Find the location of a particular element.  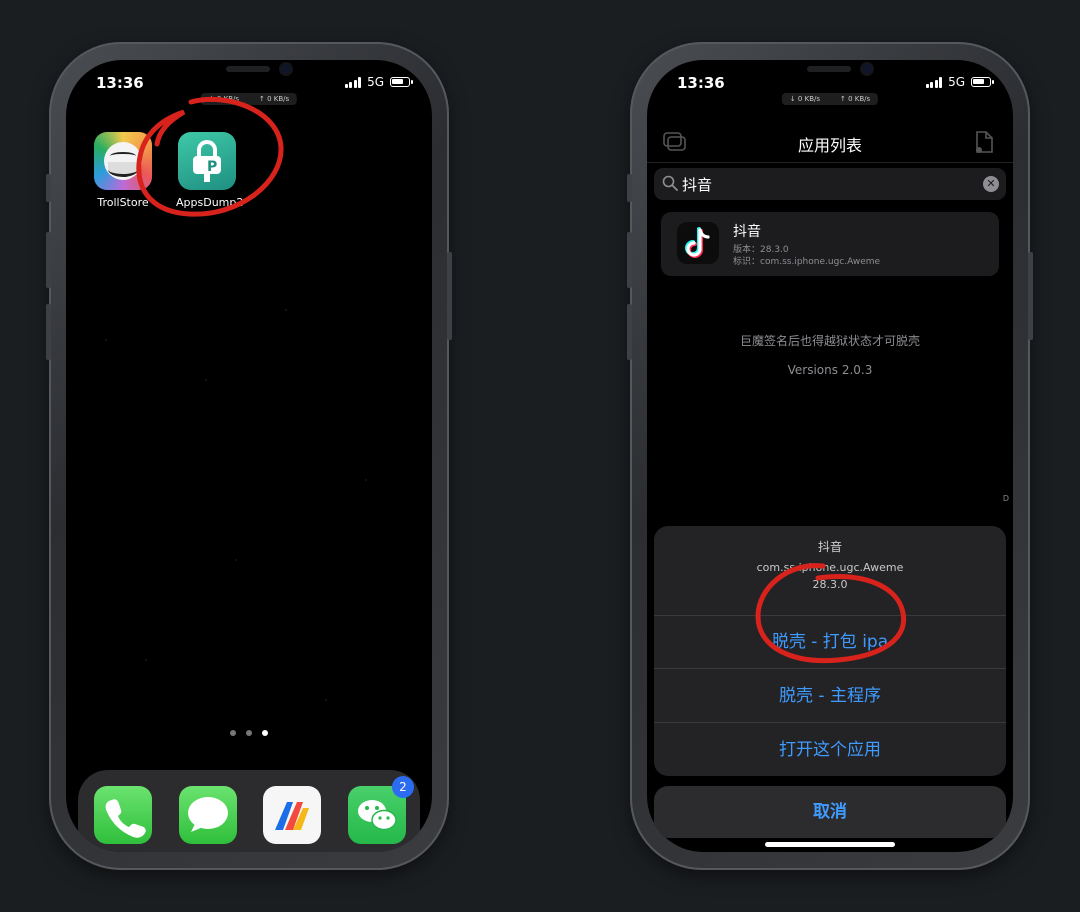

app-list-item: 抖音 版本：28.3.0 标识：com.ss.iphone.ugc.Aweme is located at coordinates (830, 244).